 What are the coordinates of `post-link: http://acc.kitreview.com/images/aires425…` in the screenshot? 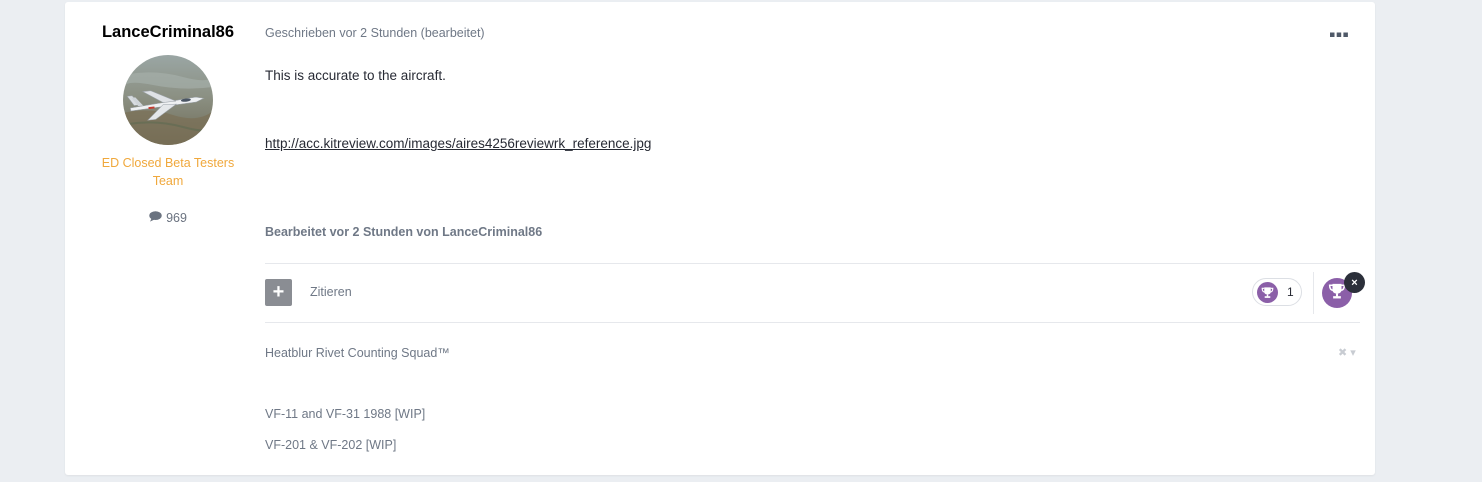 It's located at (458, 143).